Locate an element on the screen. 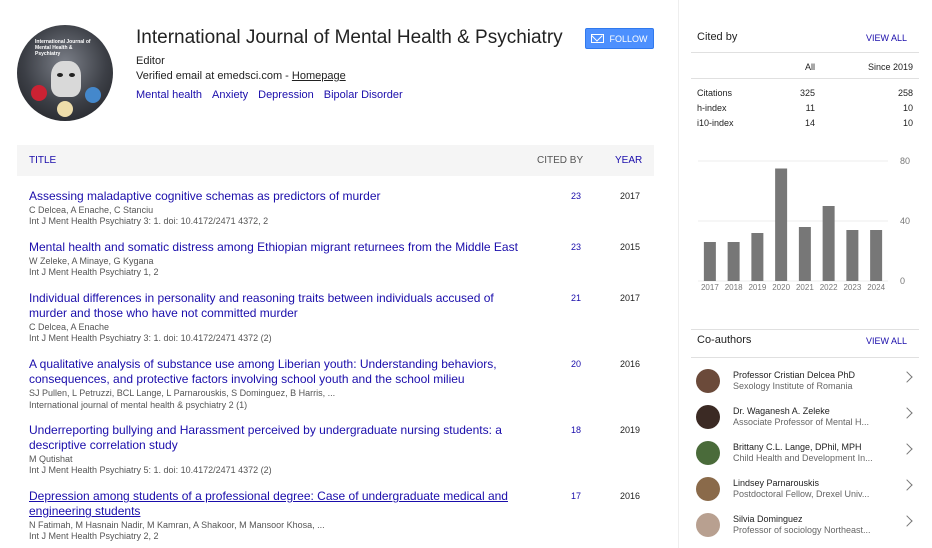 The height and width of the screenshot is (548, 932). x-tick-label: 2018 is located at coordinates (734, 287).